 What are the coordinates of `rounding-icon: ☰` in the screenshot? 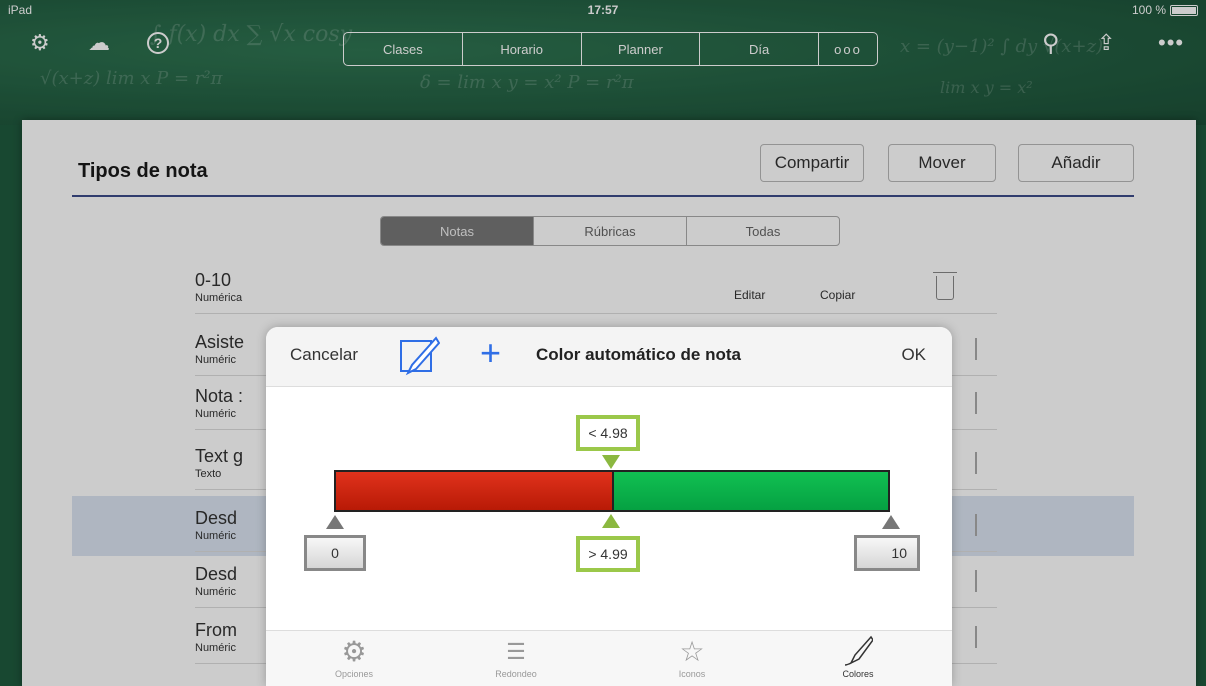 It's located at (516, 651).